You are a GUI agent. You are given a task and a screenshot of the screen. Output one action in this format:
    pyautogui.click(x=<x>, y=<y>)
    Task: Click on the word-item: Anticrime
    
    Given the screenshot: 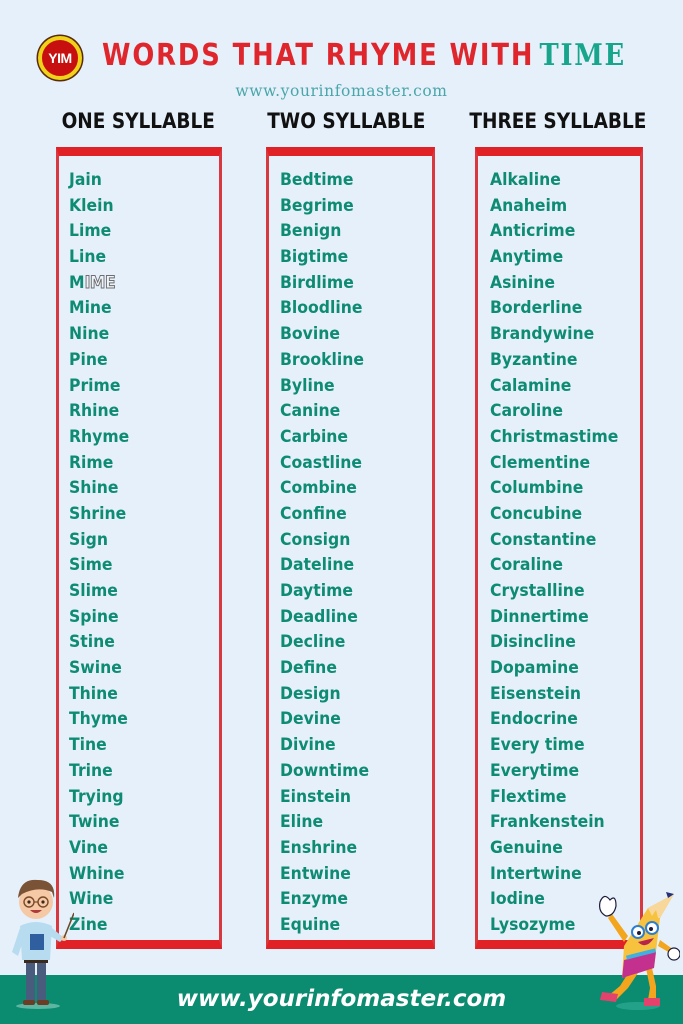 What is the action you would take?
    pyautogui.click(x=533, y=231)
    